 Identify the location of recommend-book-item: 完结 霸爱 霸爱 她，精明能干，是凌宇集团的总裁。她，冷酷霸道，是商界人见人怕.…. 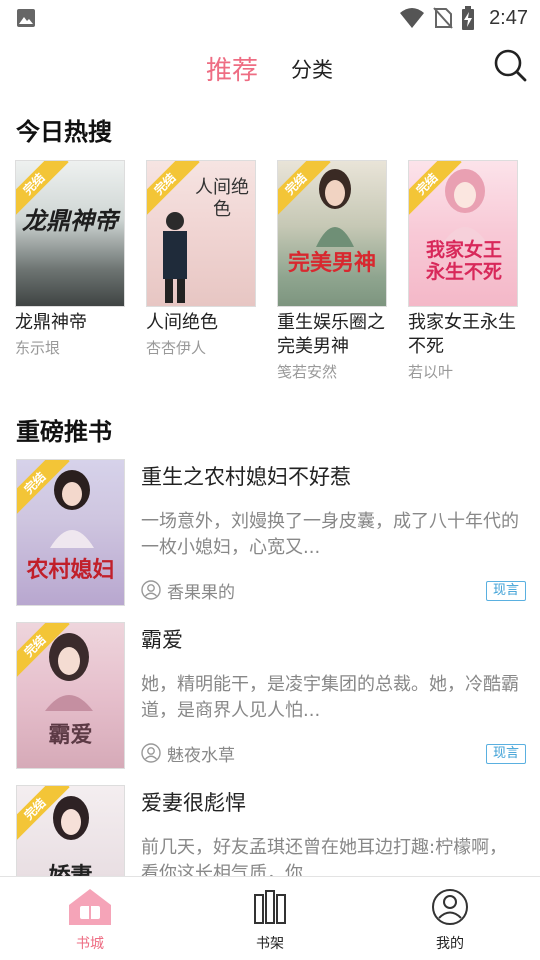
(271, 696).